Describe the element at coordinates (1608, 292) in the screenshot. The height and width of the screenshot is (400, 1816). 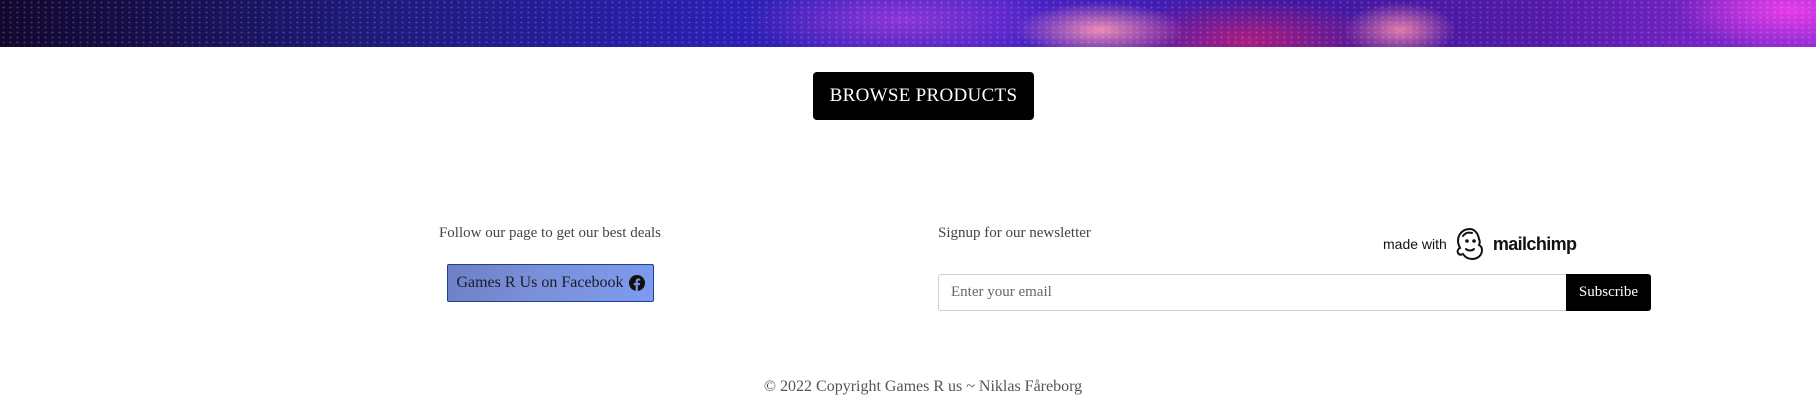
I see `subscribe-button: Subscribe` at that location.